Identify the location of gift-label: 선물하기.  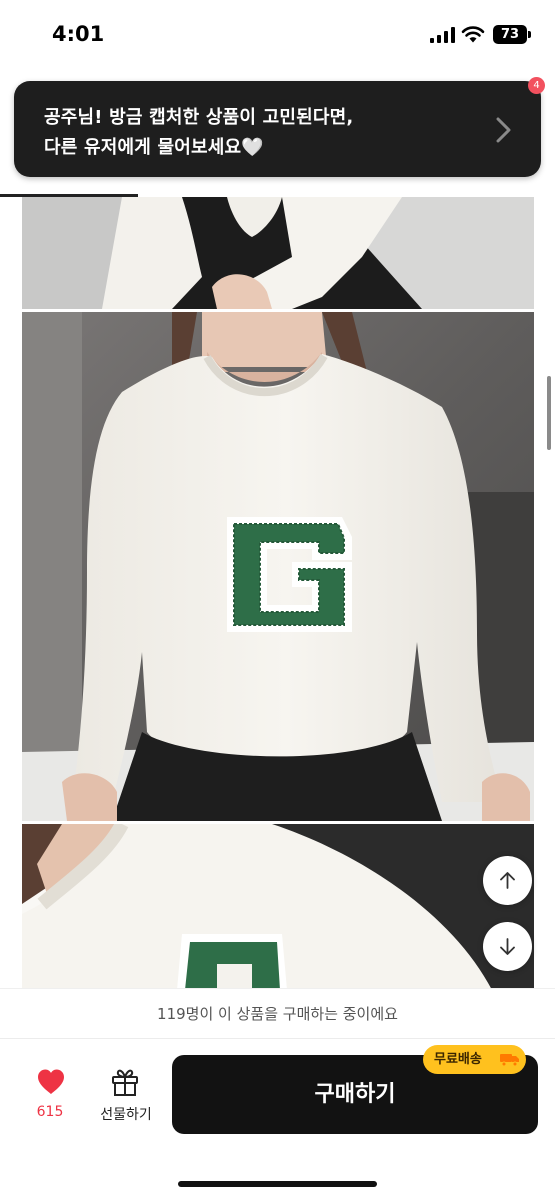
(126, 1114).